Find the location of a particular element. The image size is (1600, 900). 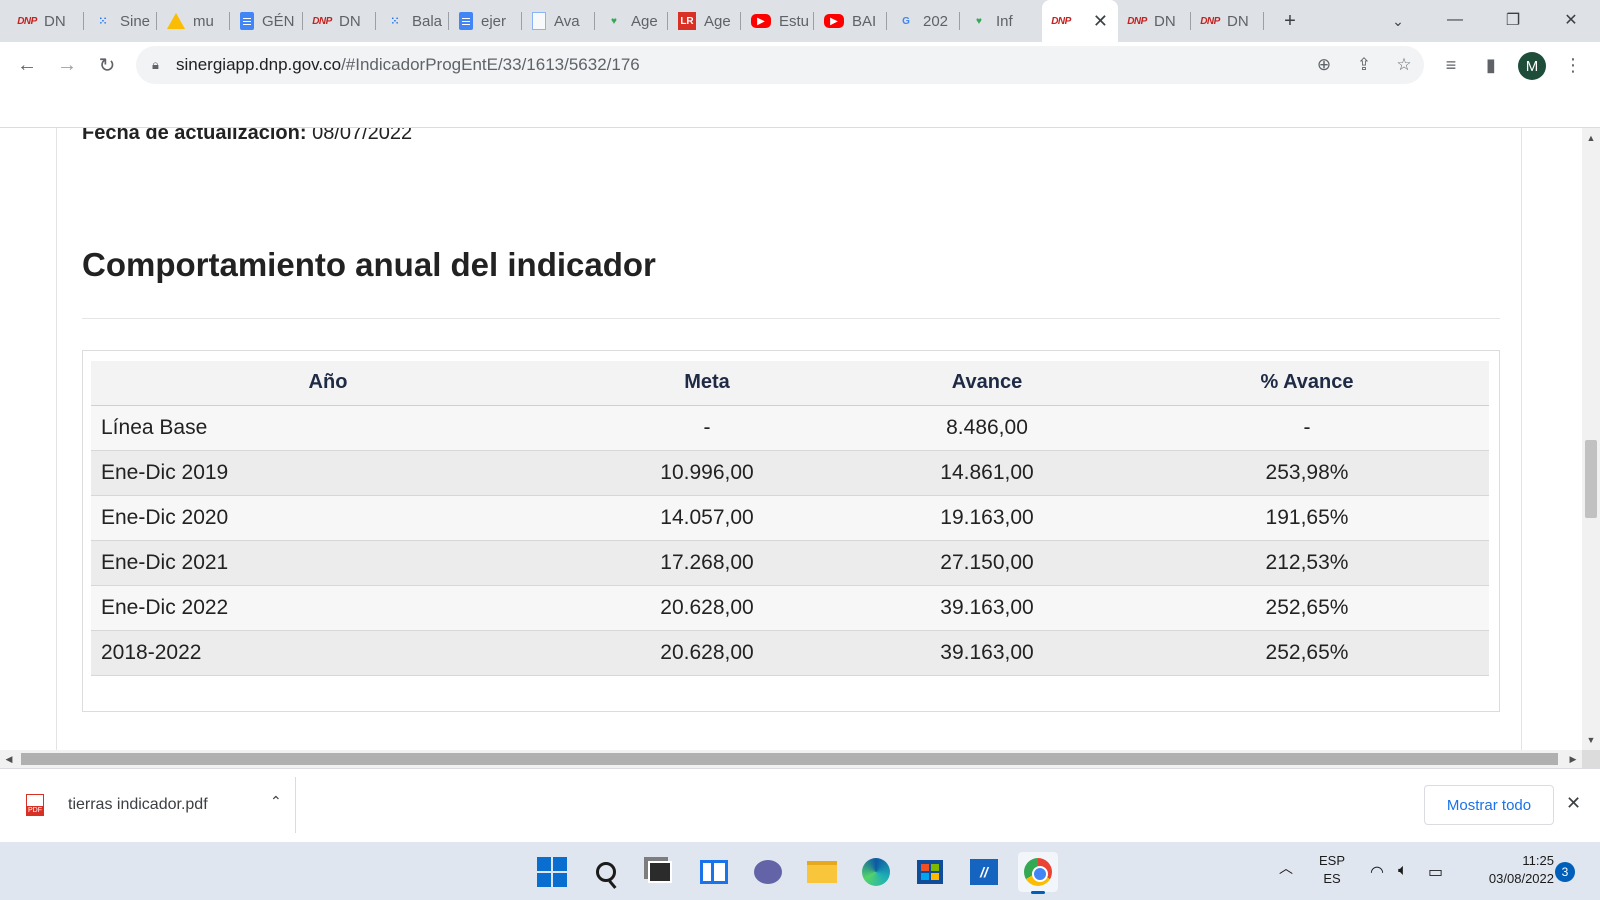

reading-list-icon: ≡ is located at coordinates (1451, 65).